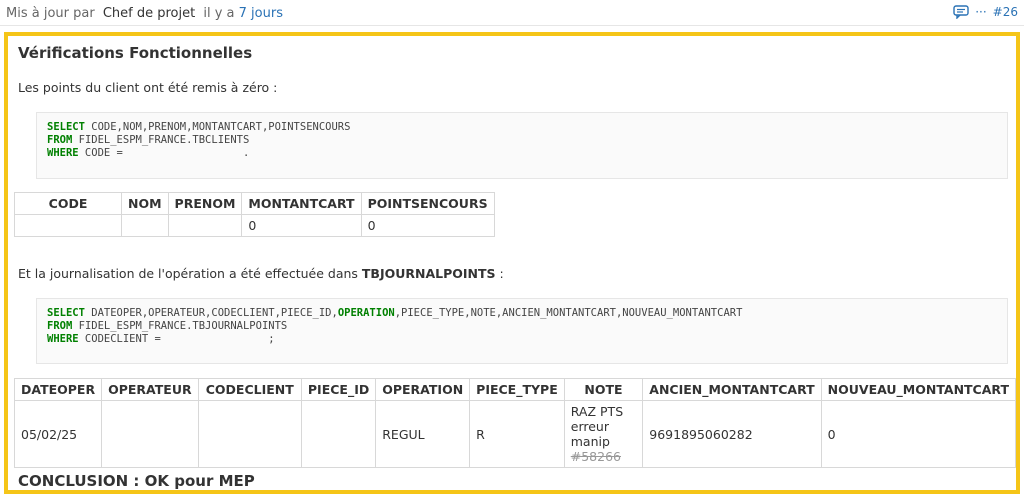  What do you see at coordinates (164, 153) in the screenshot?
I see `sql-text: CODE = .` at bounding box center [164, 153].